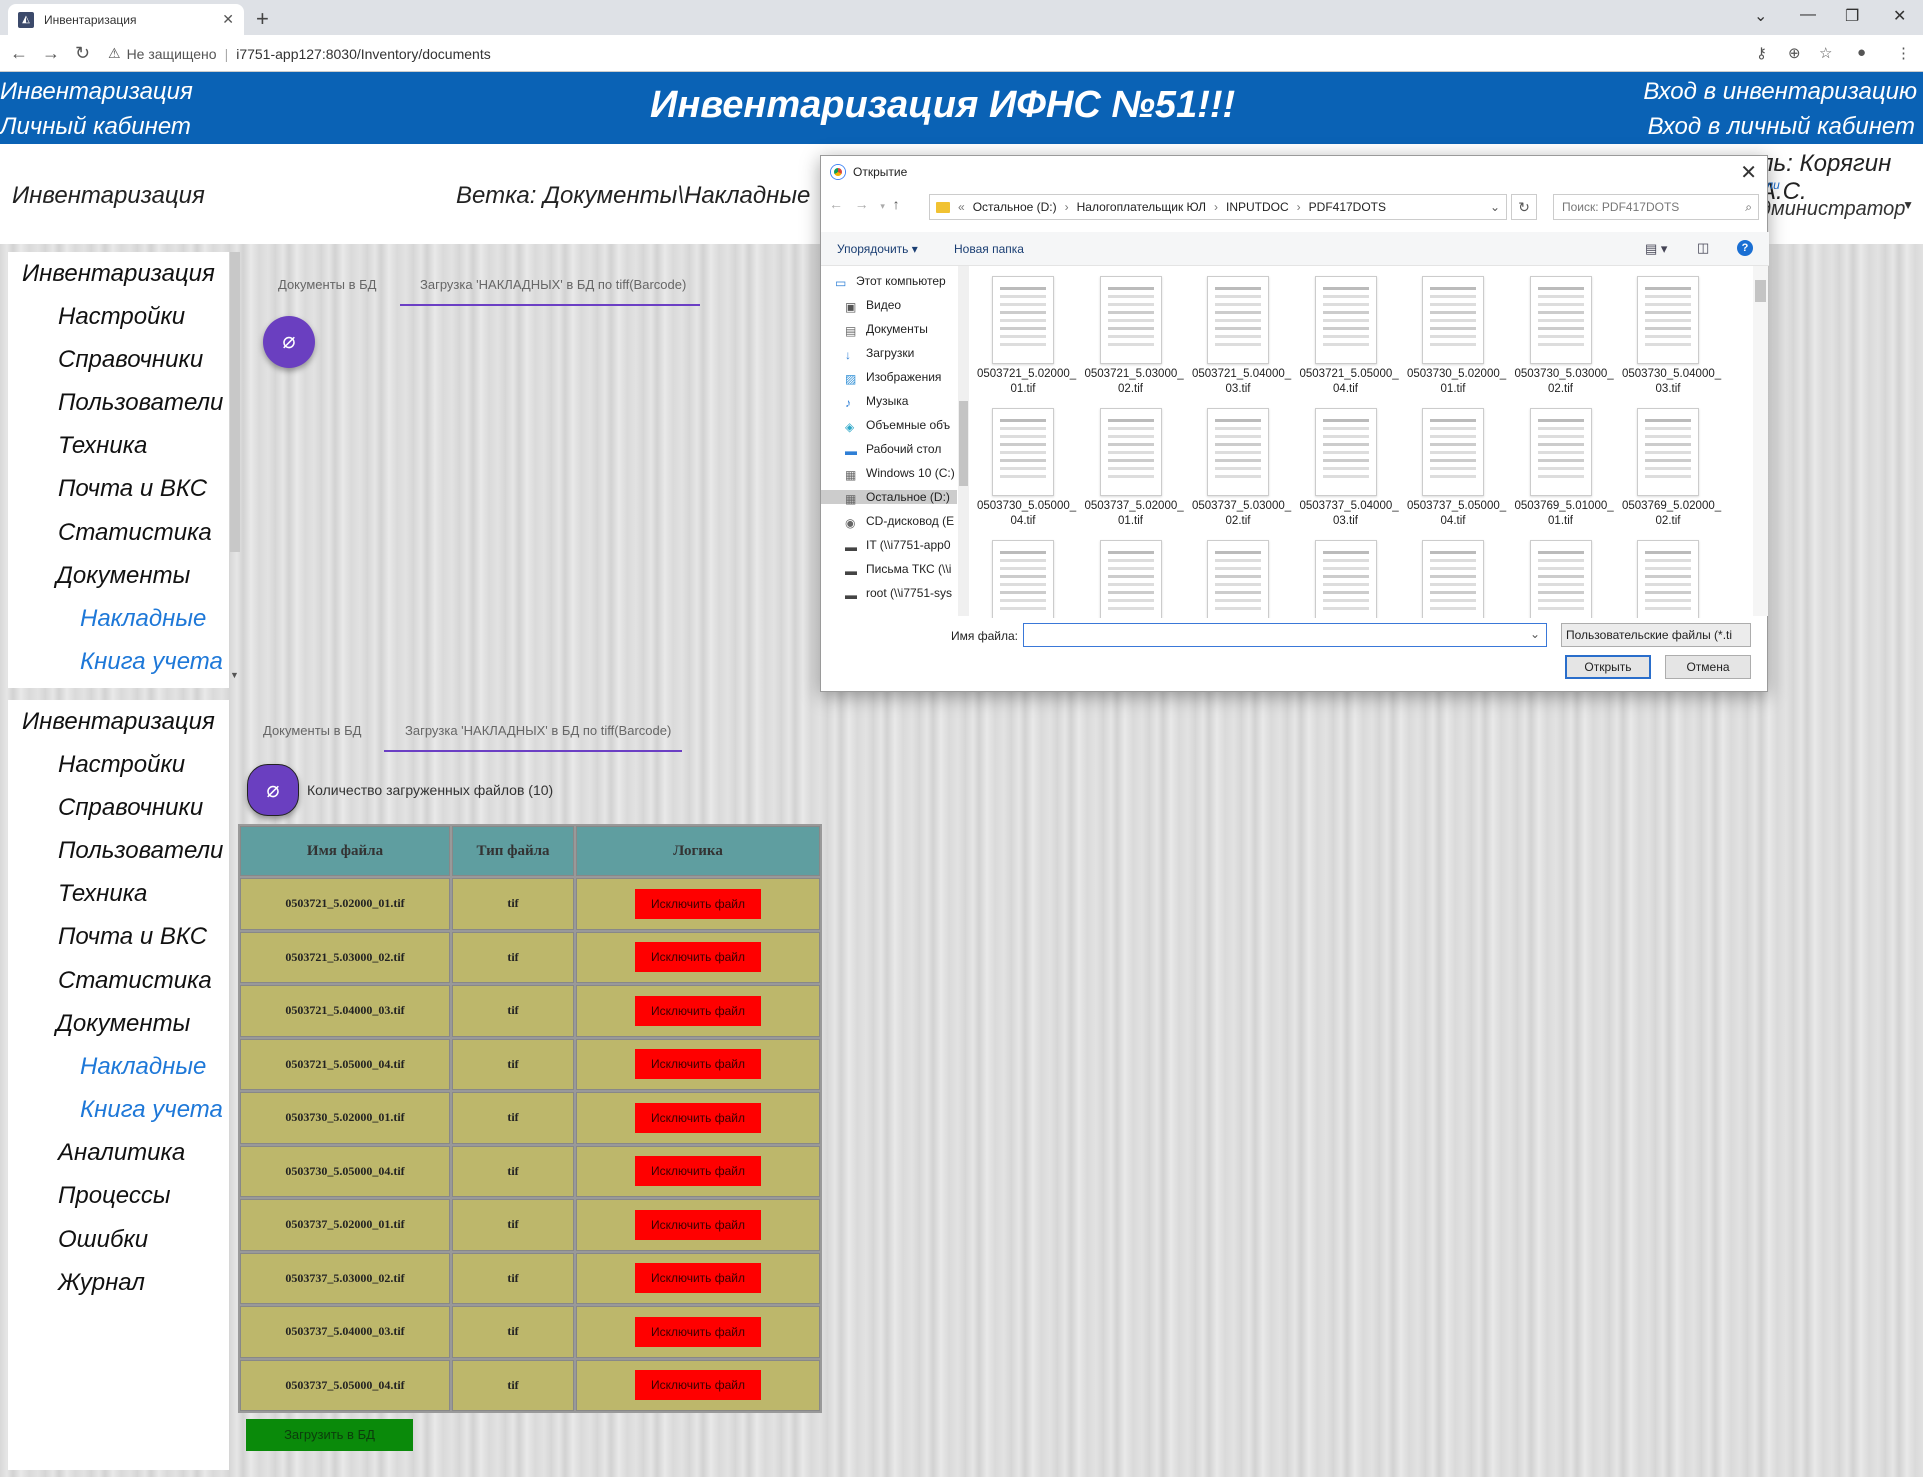 This screenshot has width=1923, height=1477. What do you see at coordinates (879, 354) in the screenshot?
I see `tree-item: ↓ Загрузки` at bounding box center [879, 354].